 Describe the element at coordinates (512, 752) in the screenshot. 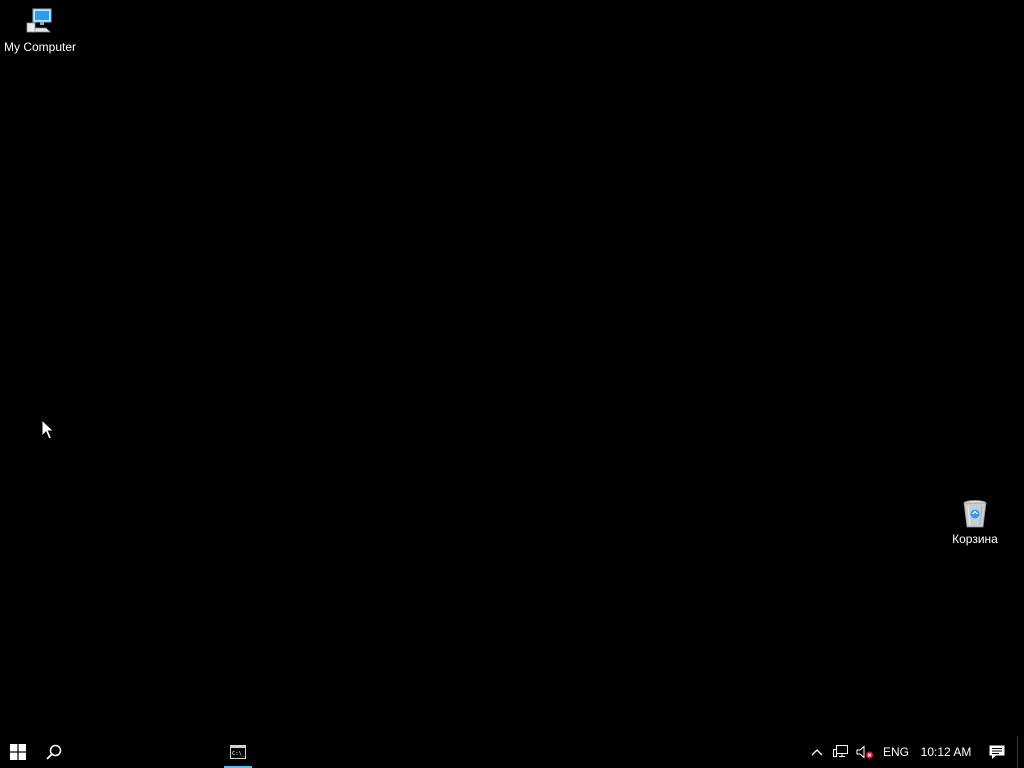

I see `taskbar: C:\_ ENG 10:12 AM` at that location.